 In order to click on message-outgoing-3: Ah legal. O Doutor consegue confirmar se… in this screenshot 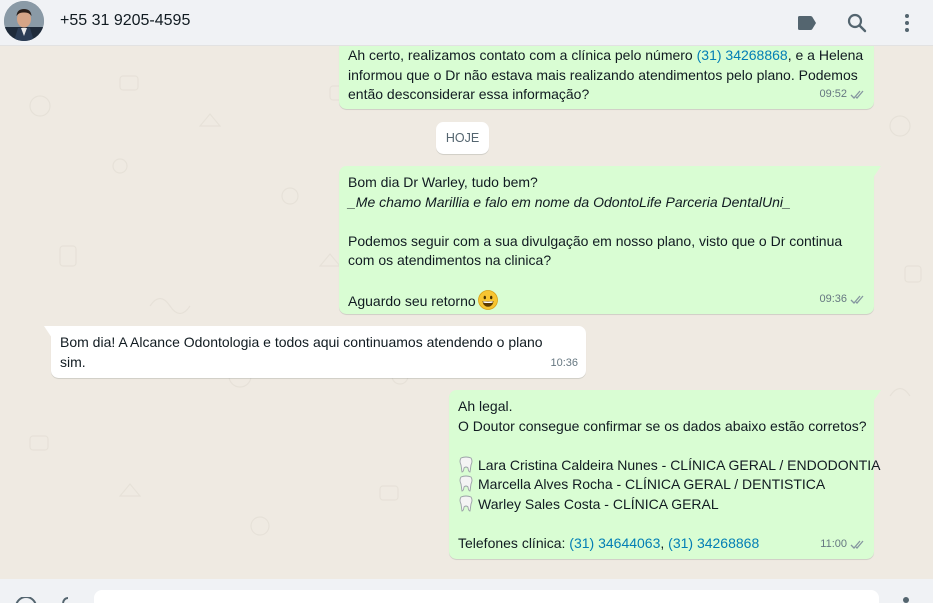, I will do `click(665, 474)`.